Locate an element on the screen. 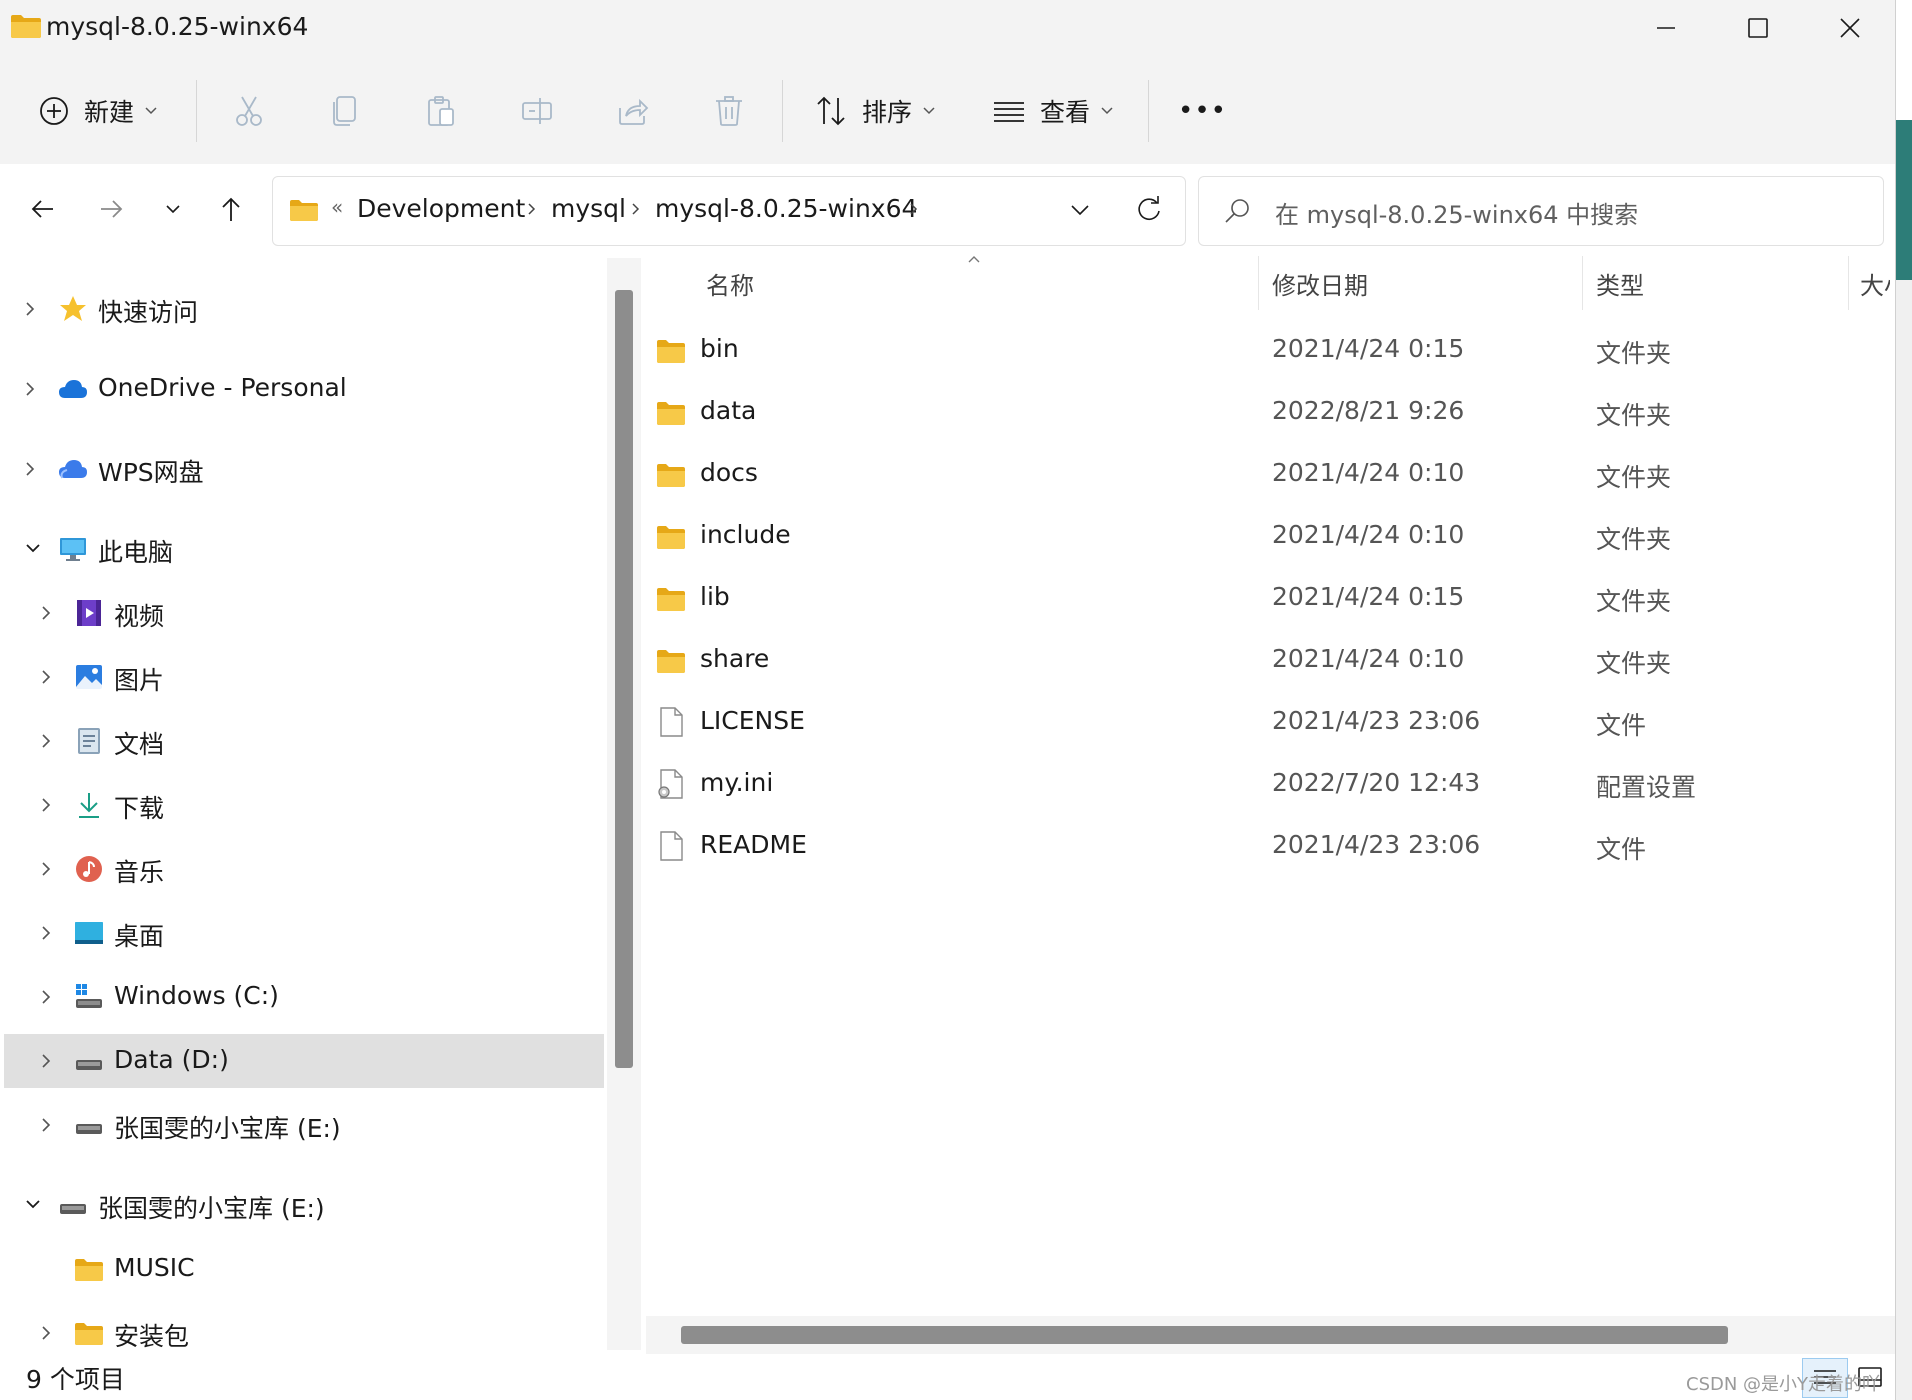 This screenshot has height=1400, width=1912. file-row-data: data 2022/8/21 9:26 文件夹 is located at coordinates (1271, 412).